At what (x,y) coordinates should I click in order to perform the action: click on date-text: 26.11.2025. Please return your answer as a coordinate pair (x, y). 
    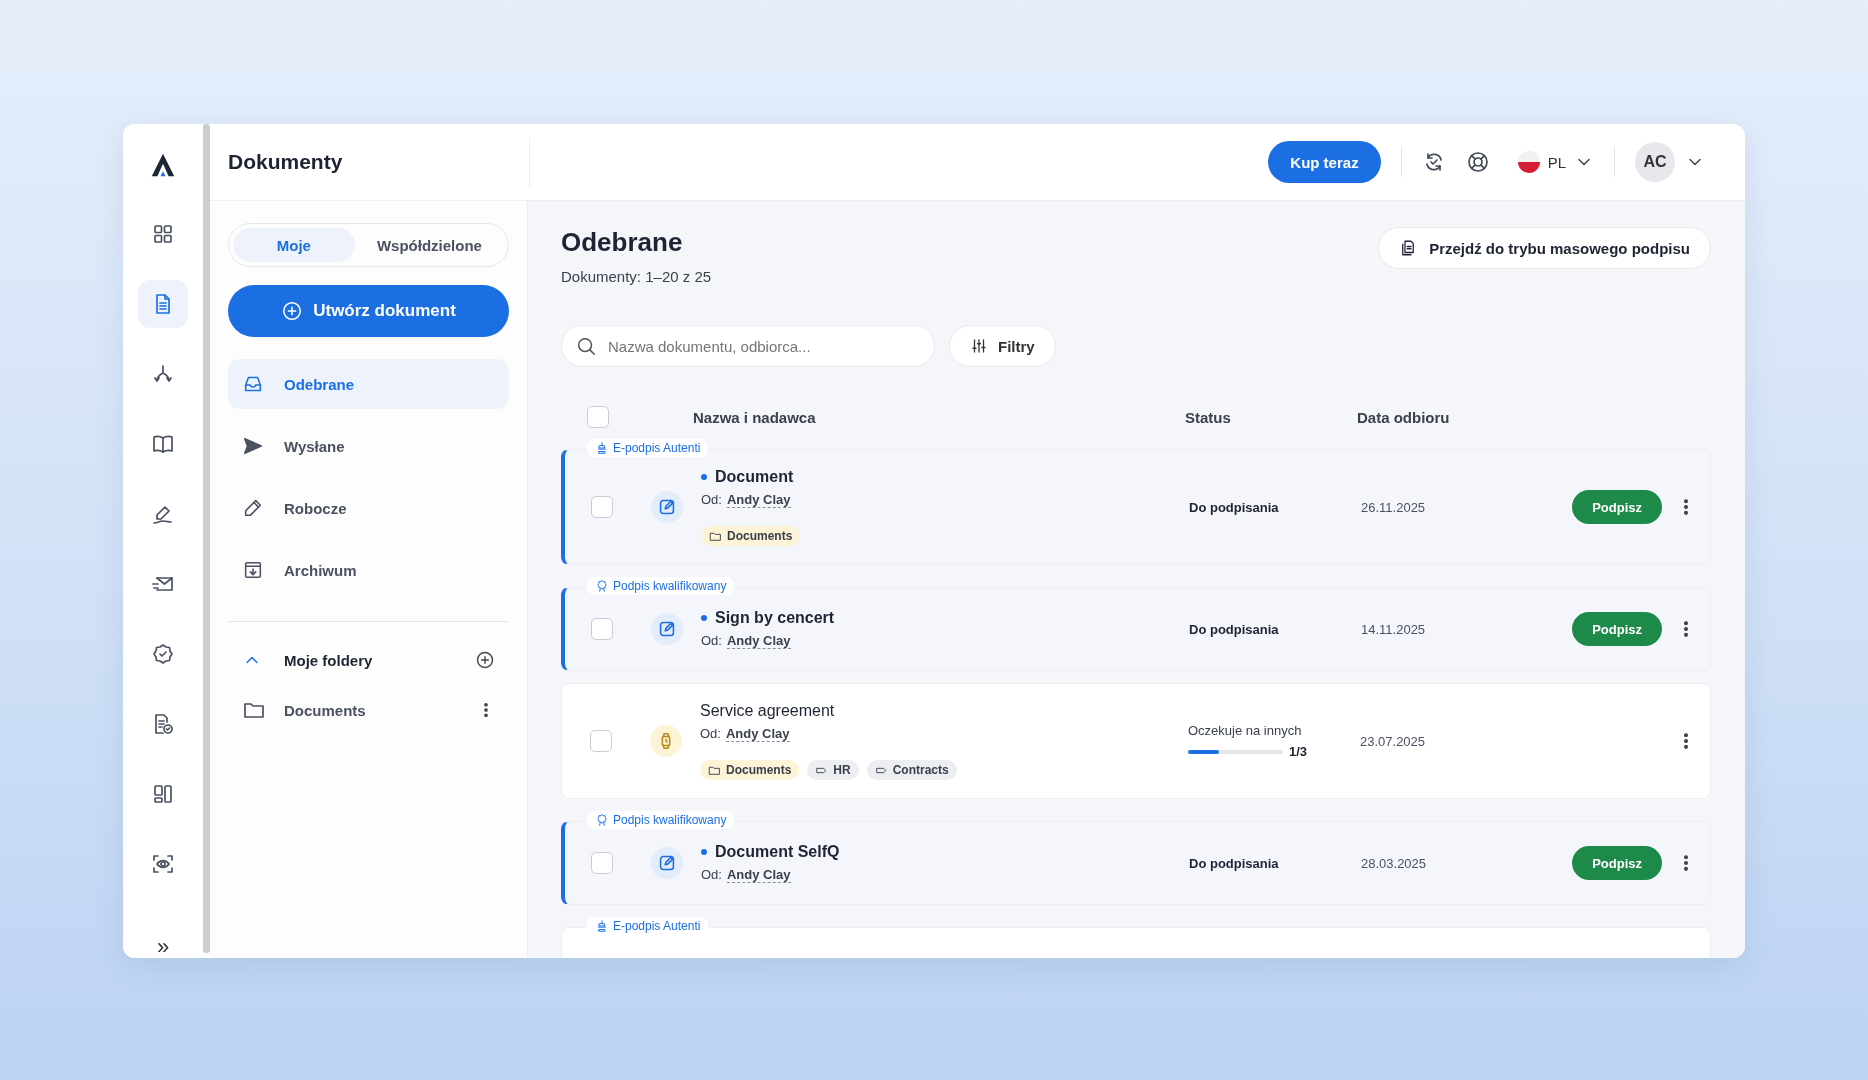
    Looking at the image, I should click on (1394, 507).